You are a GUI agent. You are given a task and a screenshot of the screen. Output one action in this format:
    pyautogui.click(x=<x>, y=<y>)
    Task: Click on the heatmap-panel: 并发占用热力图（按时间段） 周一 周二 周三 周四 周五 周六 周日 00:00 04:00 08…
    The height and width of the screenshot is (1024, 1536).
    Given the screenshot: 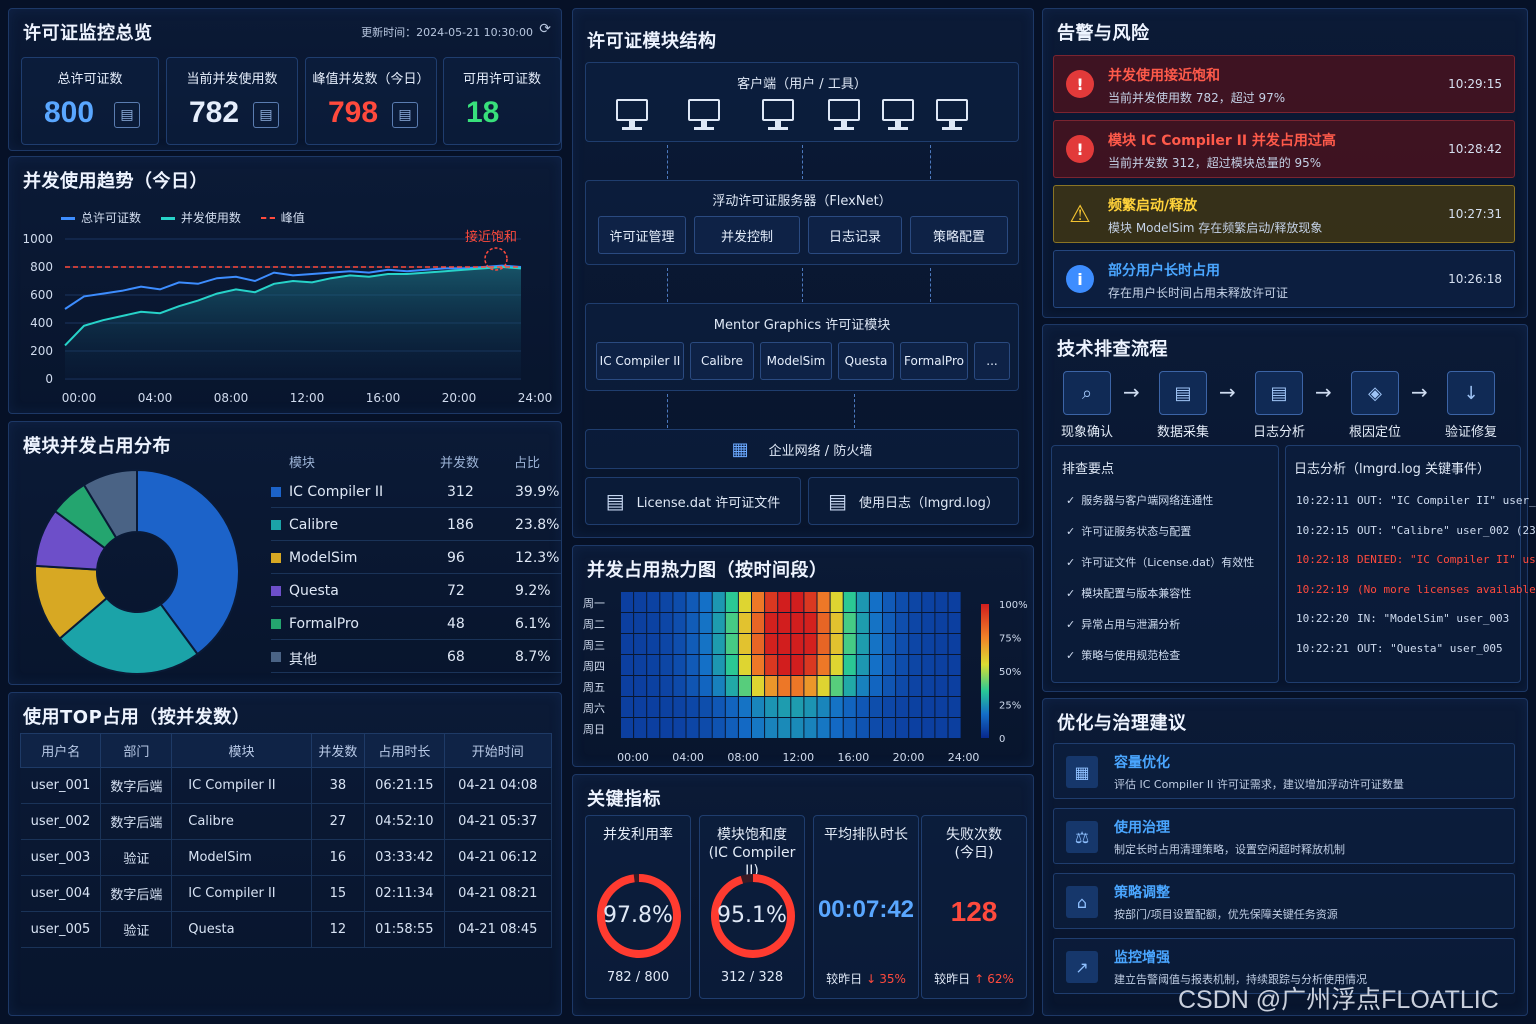 What is the action you would take?
    pyautogui.click(x=803, y=656)
    